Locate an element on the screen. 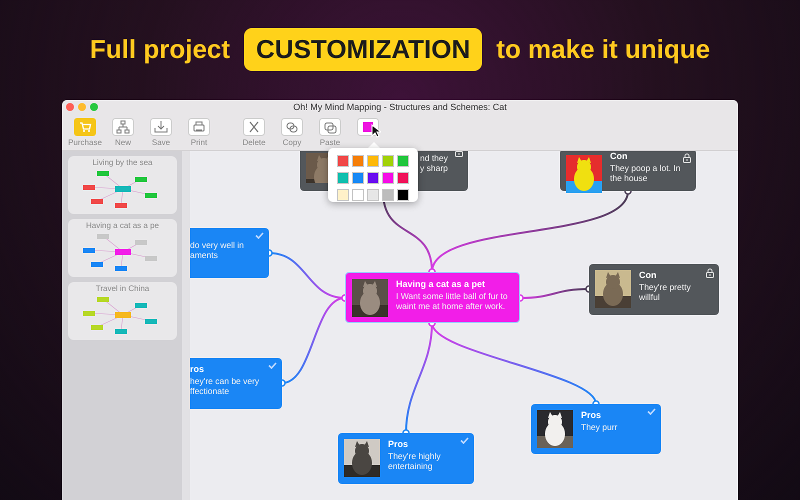  map-node: Pros They purr is located at coordinates (596, 429).